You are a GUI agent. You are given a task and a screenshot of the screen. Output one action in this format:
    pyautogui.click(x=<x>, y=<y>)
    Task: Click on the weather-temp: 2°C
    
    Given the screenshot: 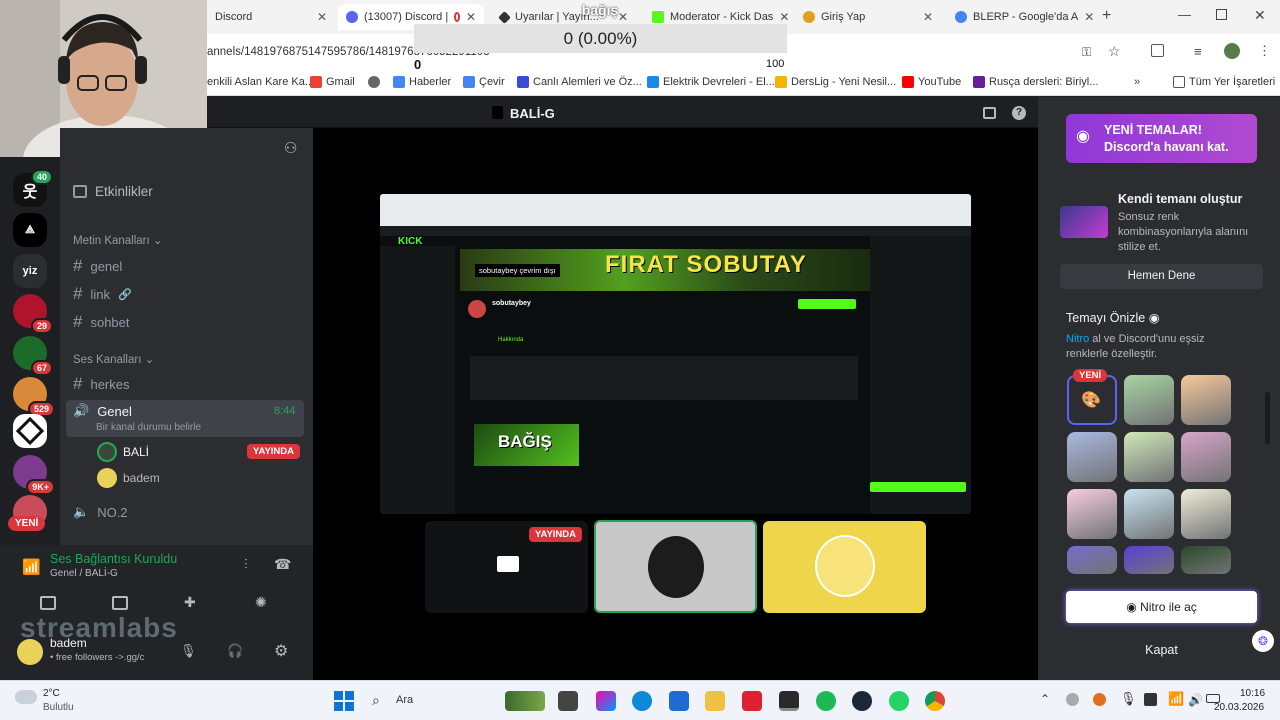 What is the action you would take?
    pyautogui.click(x=51, y=693)
    